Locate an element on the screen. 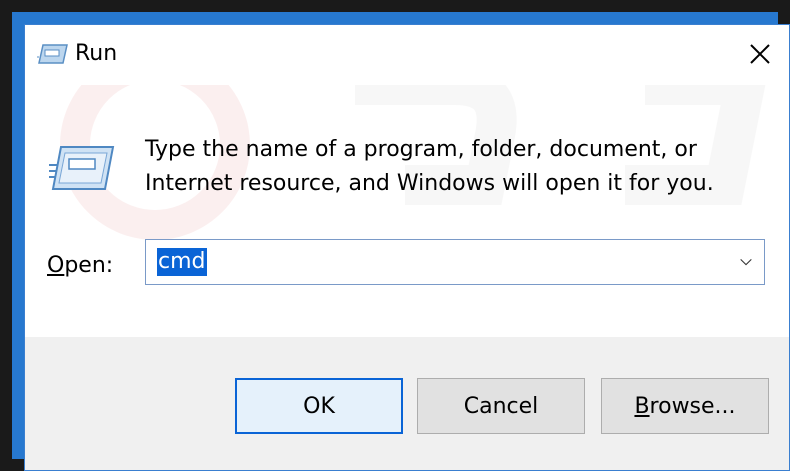 This screenshot has width=790, height=471. browse-accelerator: B is located at coordinates (642, 406).